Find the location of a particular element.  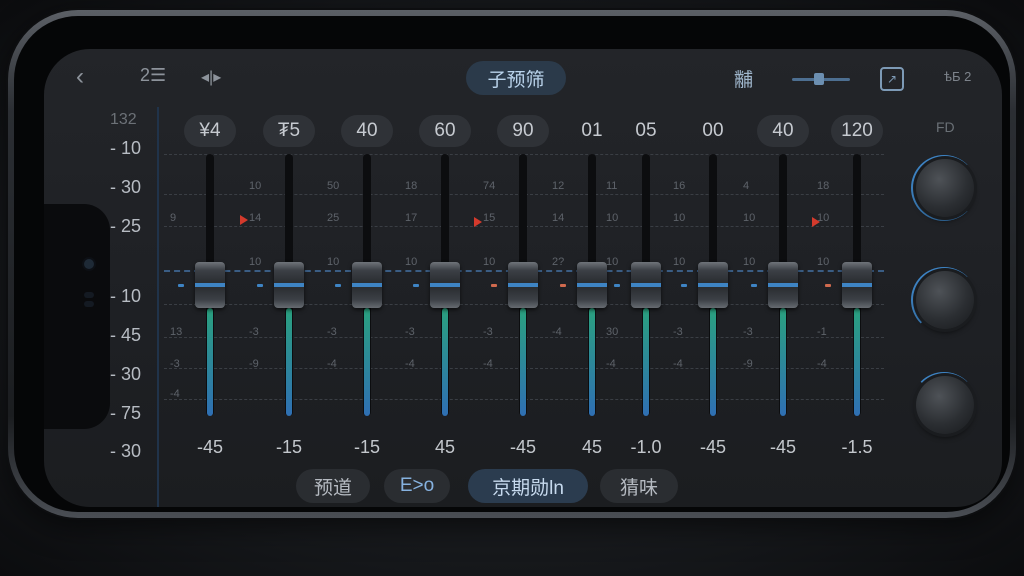

band-frequency-label: 00 is located at coordinates (713, 131).